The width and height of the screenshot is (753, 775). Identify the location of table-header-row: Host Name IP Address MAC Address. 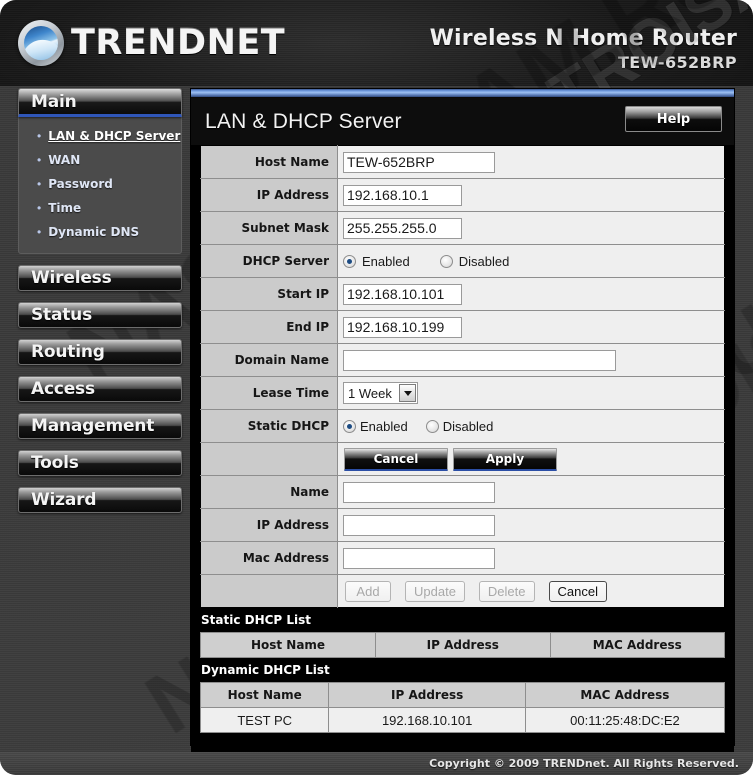
(462, 645).